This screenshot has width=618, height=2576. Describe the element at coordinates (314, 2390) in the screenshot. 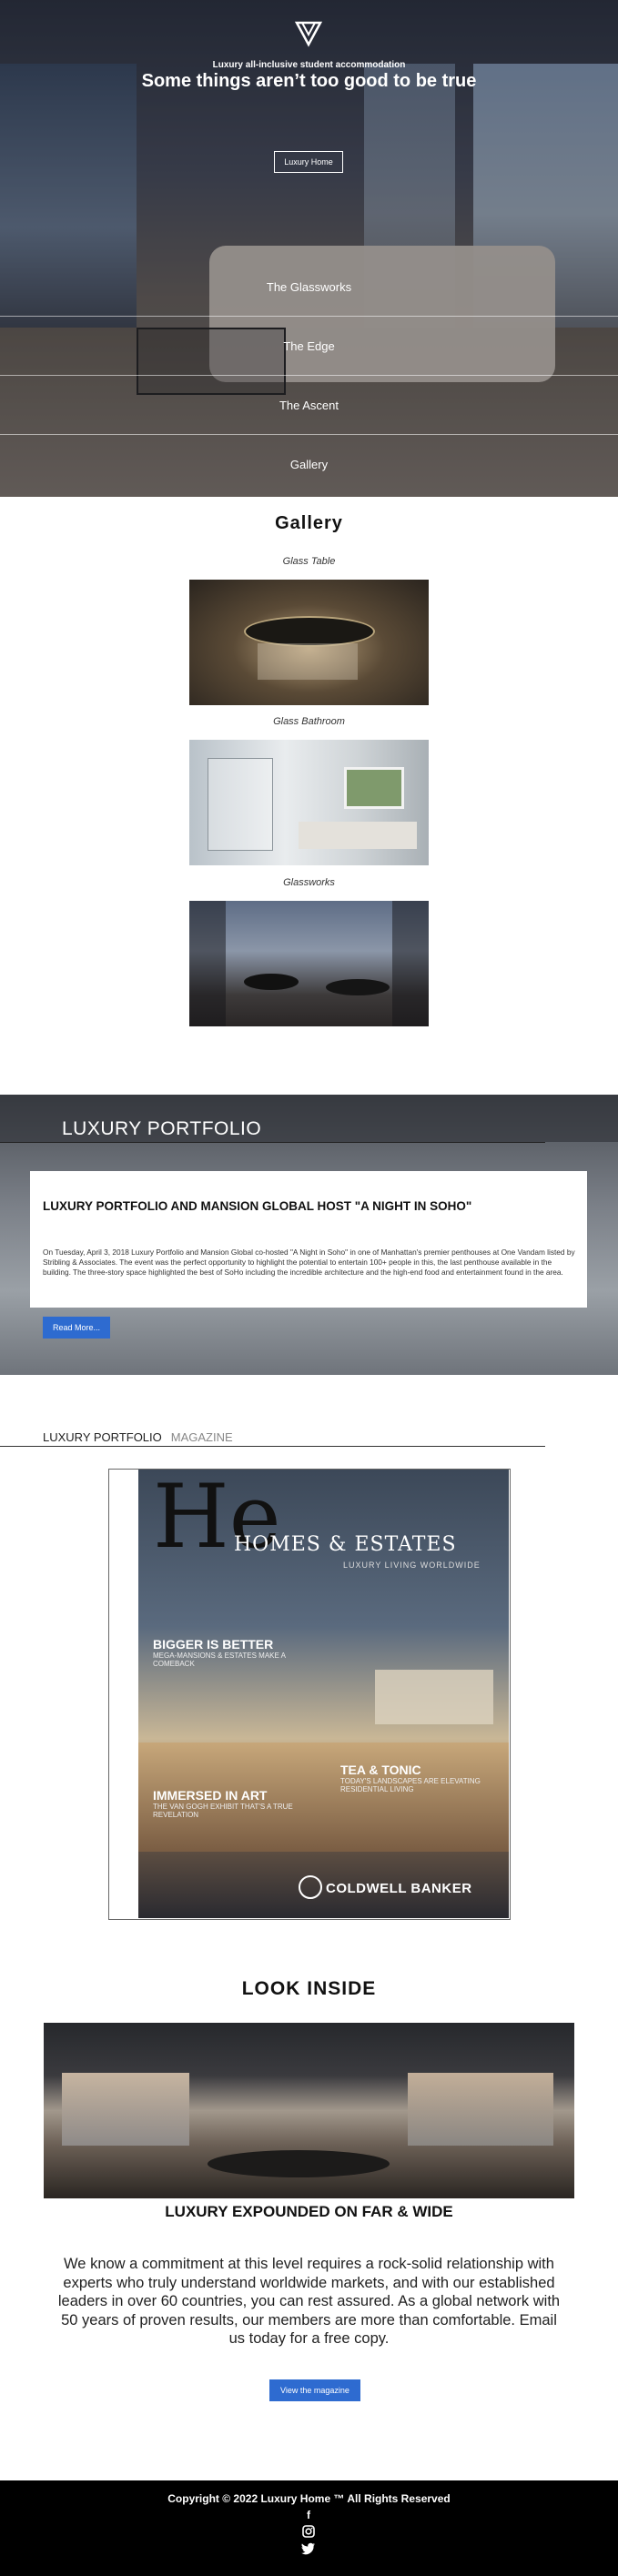

I see `view-magazine-button: View the magazine` at that location.